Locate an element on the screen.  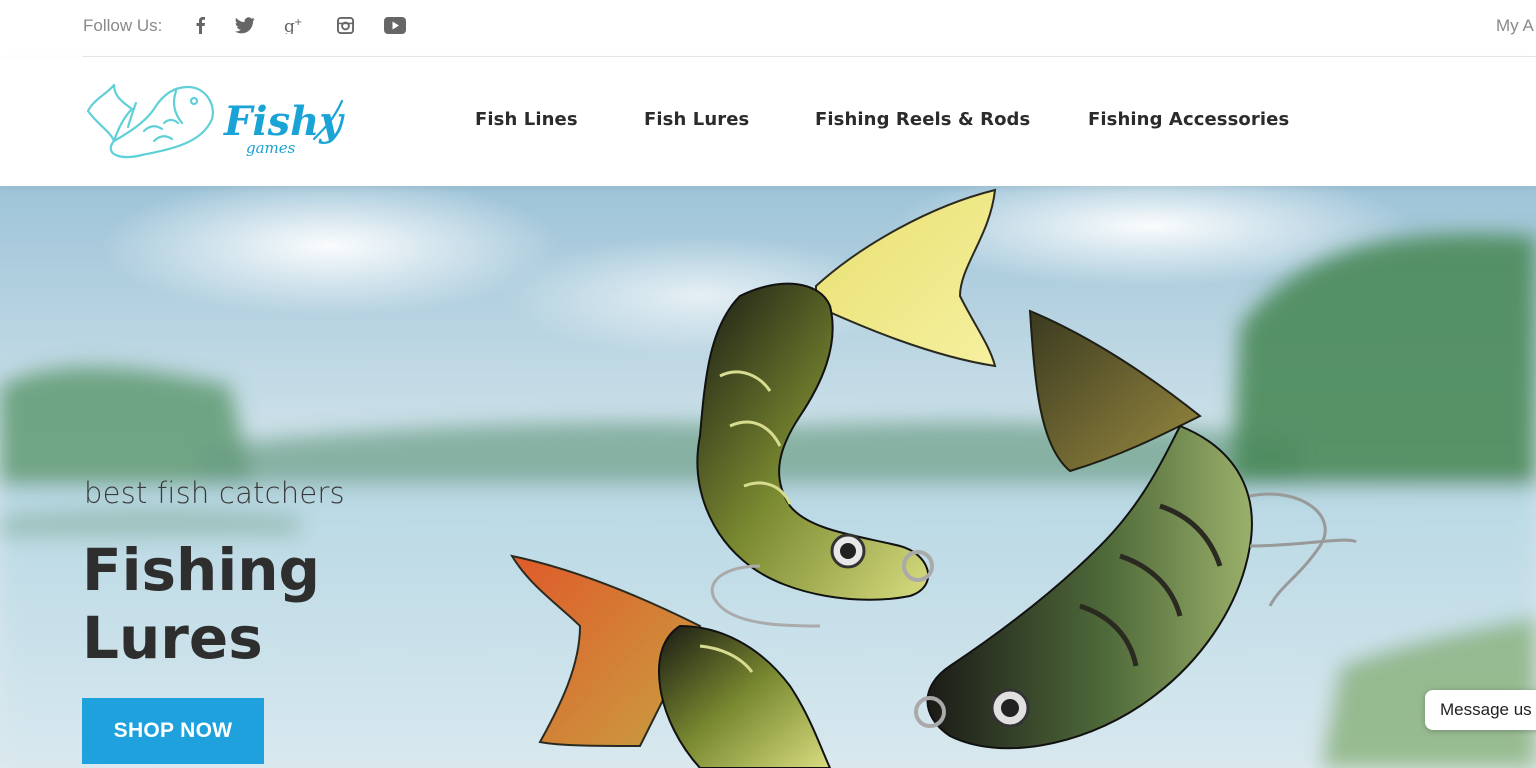
fishy-games-logo: Fishy games is located at coordinates (215, 122).